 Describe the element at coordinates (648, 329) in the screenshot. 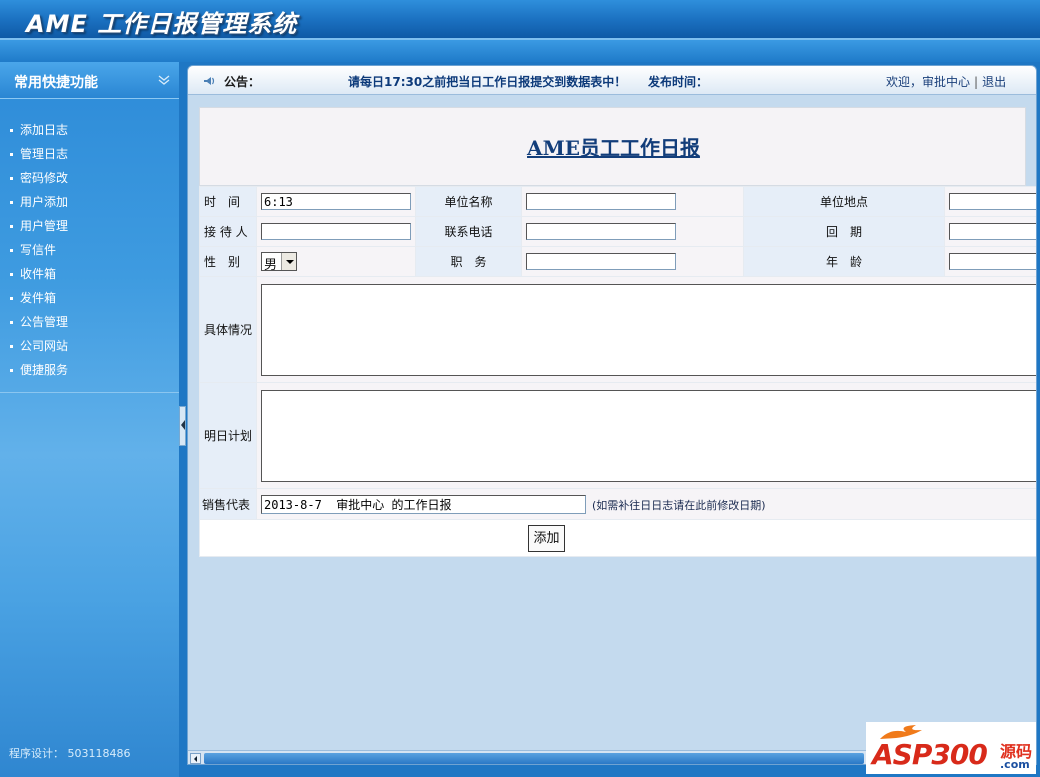

I see `details-textarea` at that location.